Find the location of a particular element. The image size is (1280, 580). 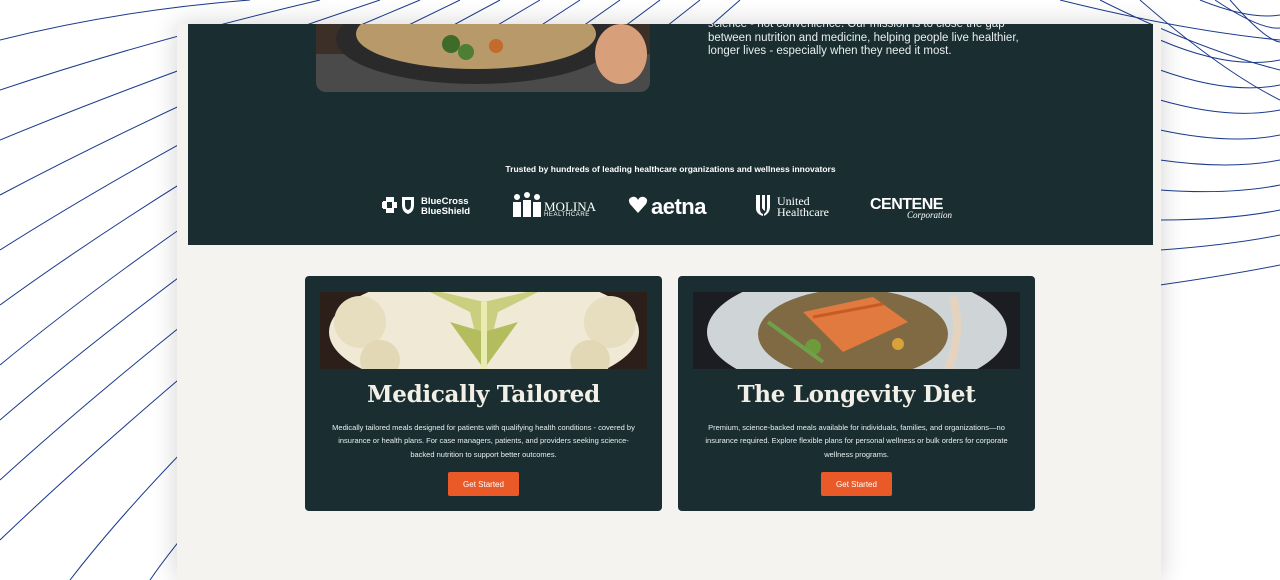

centene-logo: CENTENE Corporation is located at coordinates (915, 207).